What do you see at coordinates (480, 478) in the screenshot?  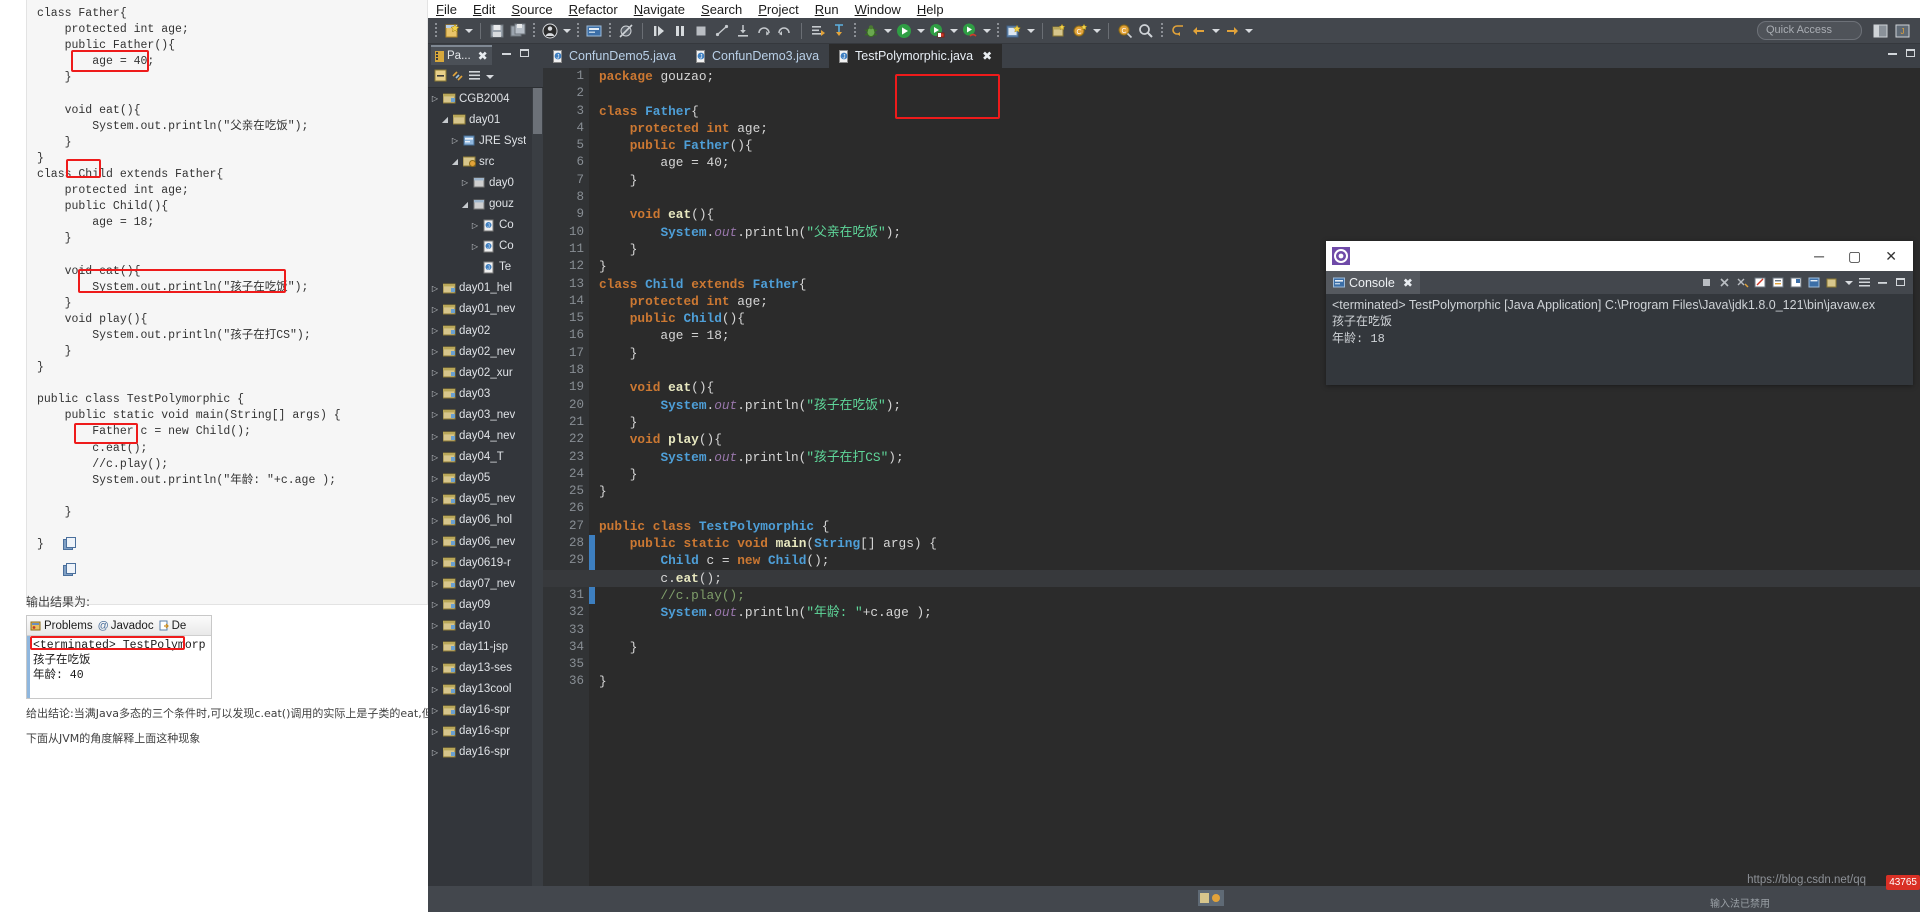 I see `tree-item-day05: ▷ day05` at bounding box center [480, 478].